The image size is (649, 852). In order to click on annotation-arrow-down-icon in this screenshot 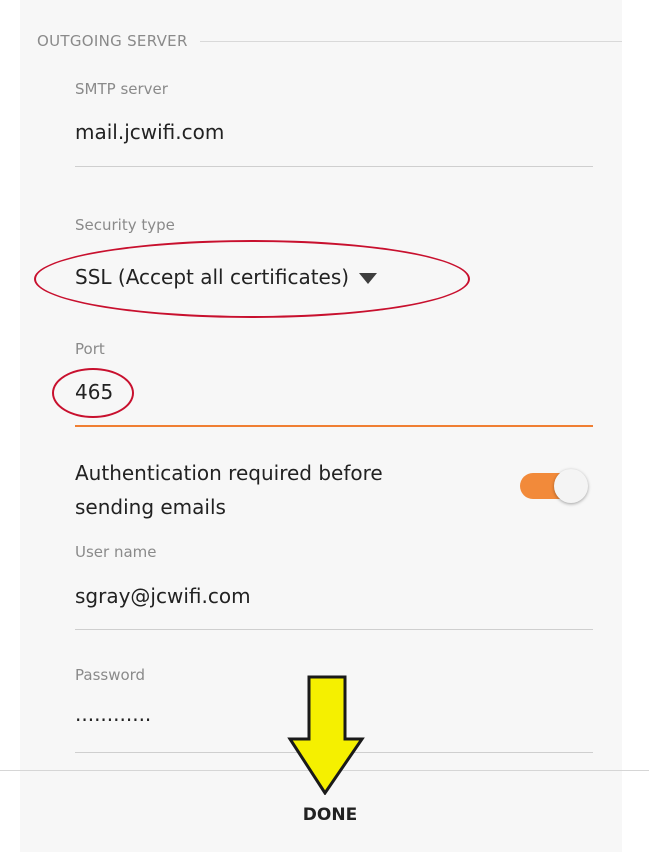, I will do `click(326, 735)`.